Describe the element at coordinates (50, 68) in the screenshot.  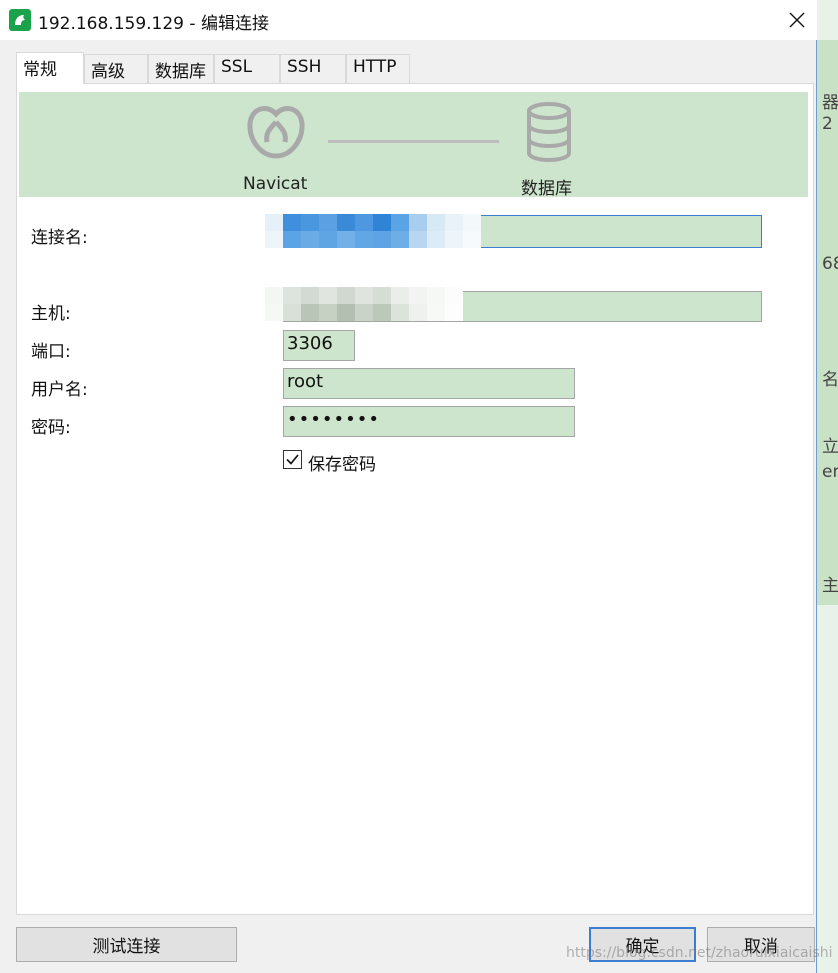
I see `tab-general: 常规` at that location.